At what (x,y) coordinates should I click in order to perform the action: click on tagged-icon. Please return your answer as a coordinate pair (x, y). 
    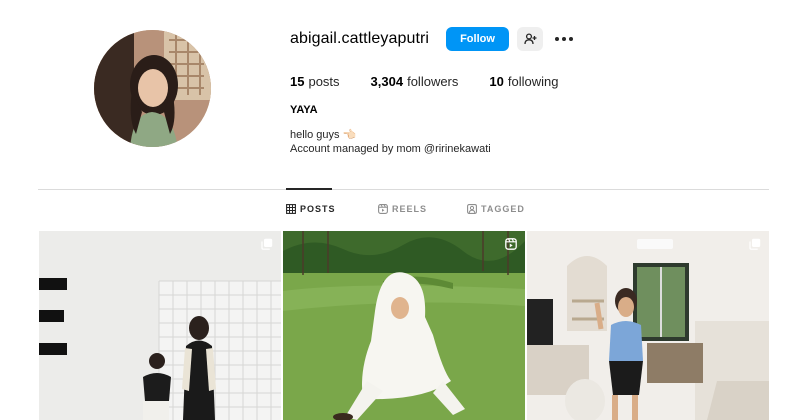
    Looking at the image, I should click on (472, 209).